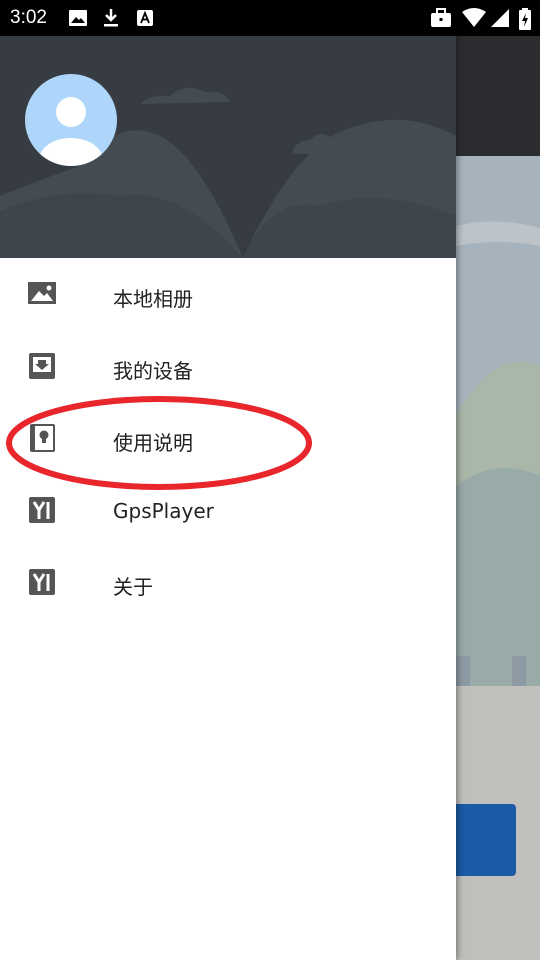 This screenshot has width=540, height=960. I want to click on avatar, so click(71, 120).